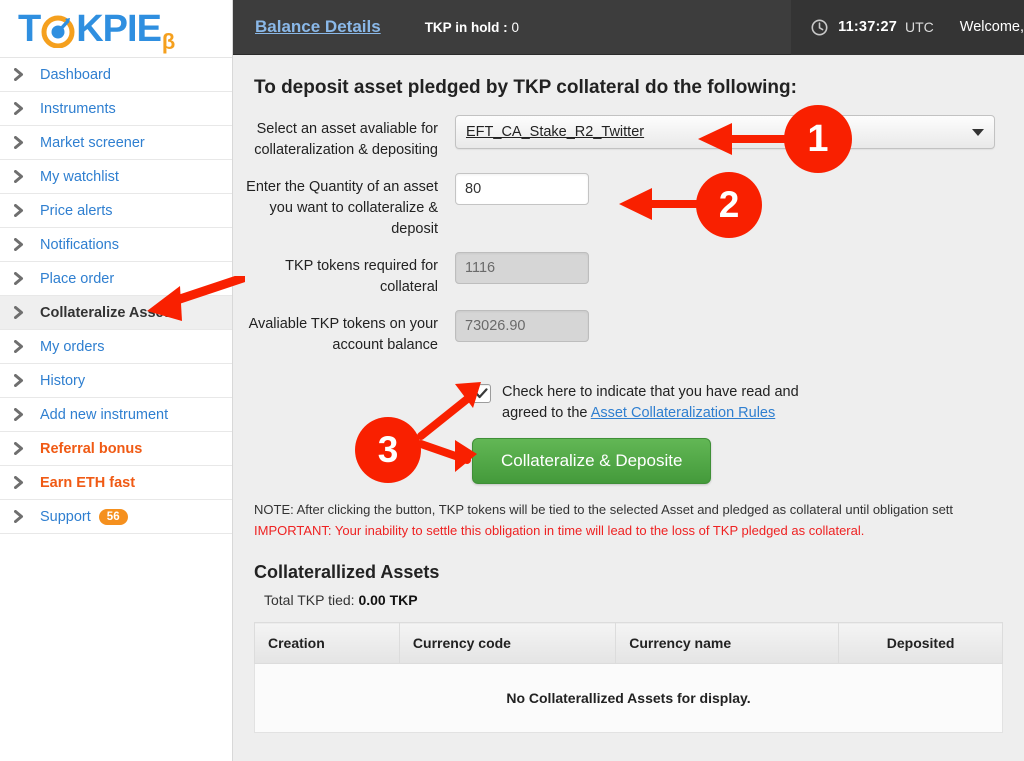 This screenshot has width=1024, height=761. I want to click on form-row-tkp-required: TKP tokens required for collateral, so click(628, 275).